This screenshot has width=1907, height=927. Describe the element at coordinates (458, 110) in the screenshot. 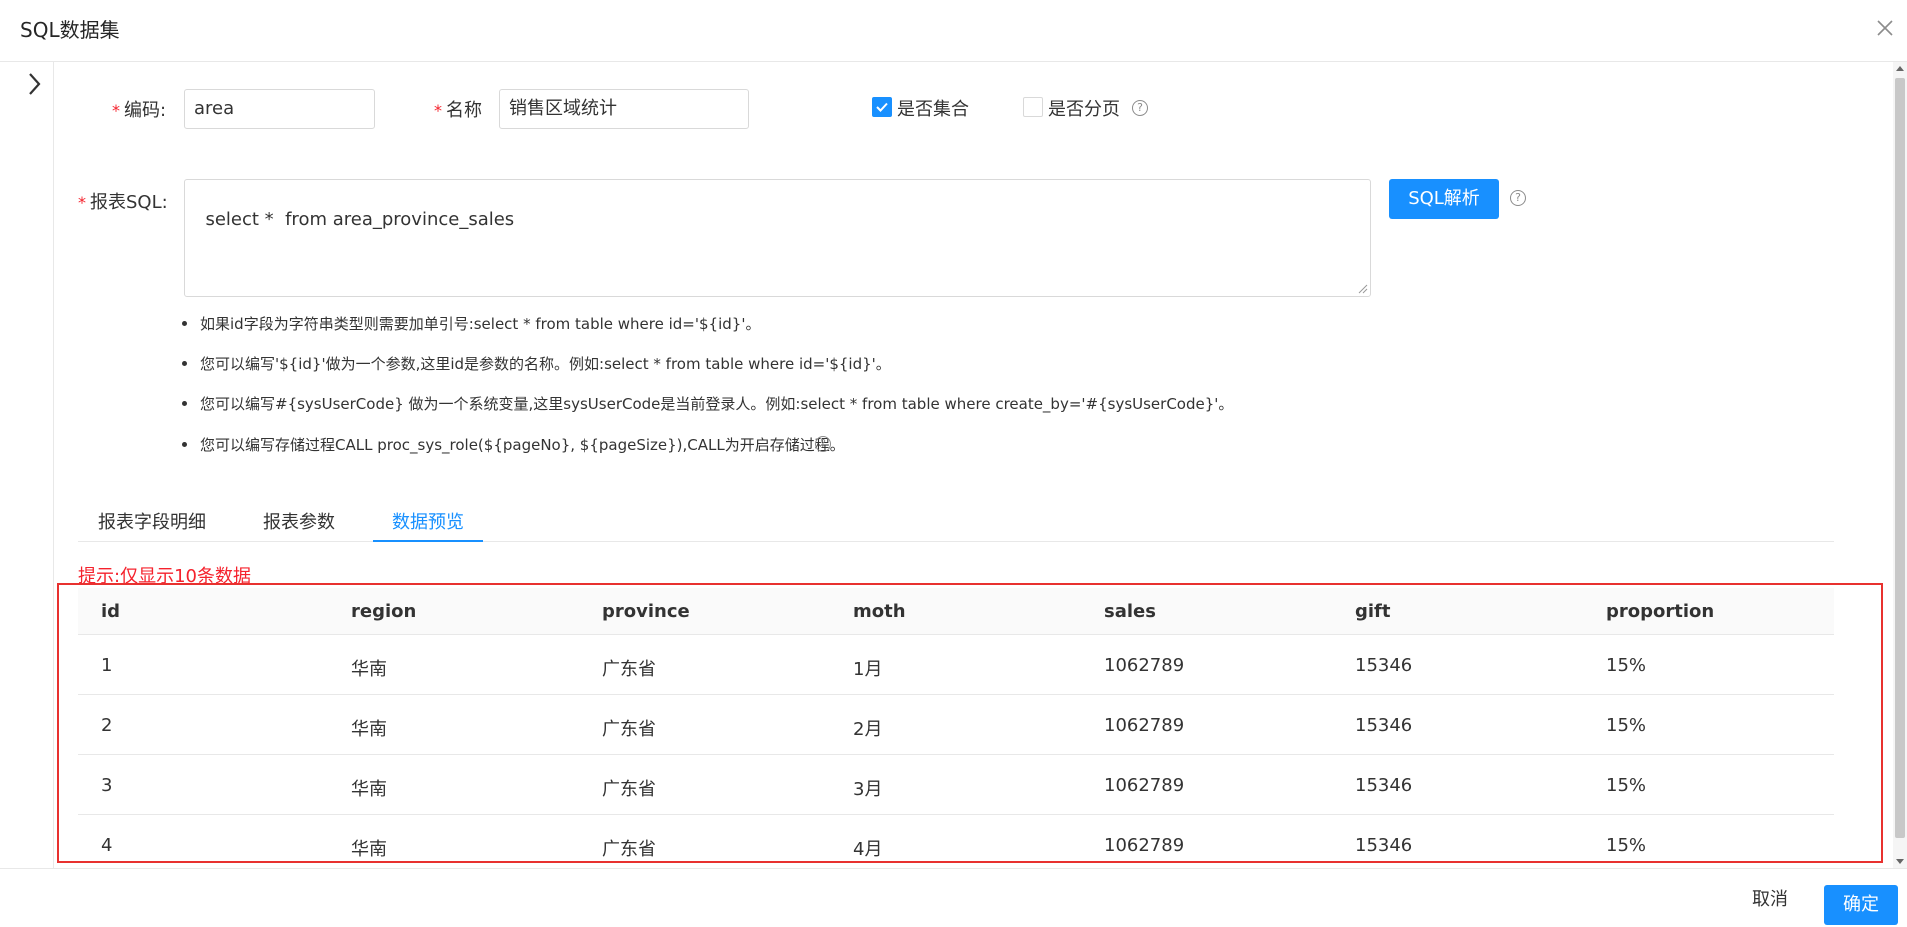

I see `name-label: * 名称` at that location.